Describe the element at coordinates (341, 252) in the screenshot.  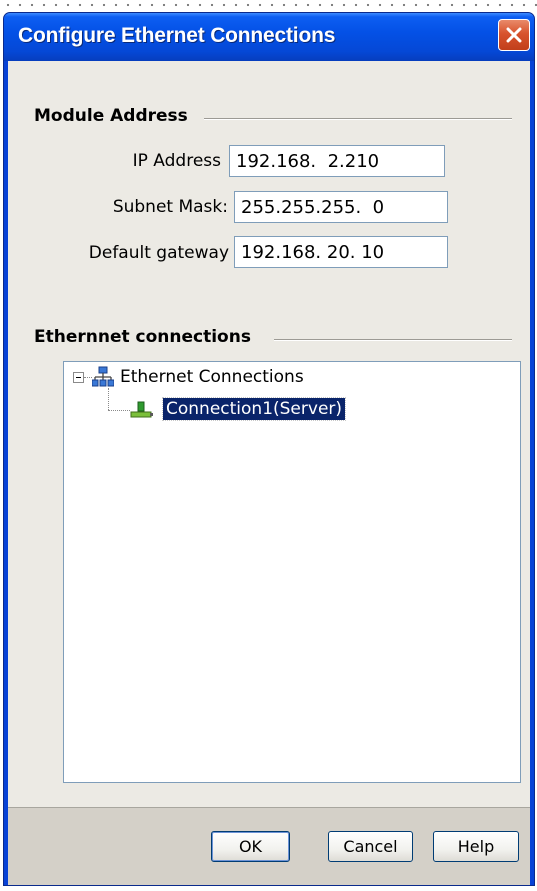
I see `default-gateway-field` at that location.